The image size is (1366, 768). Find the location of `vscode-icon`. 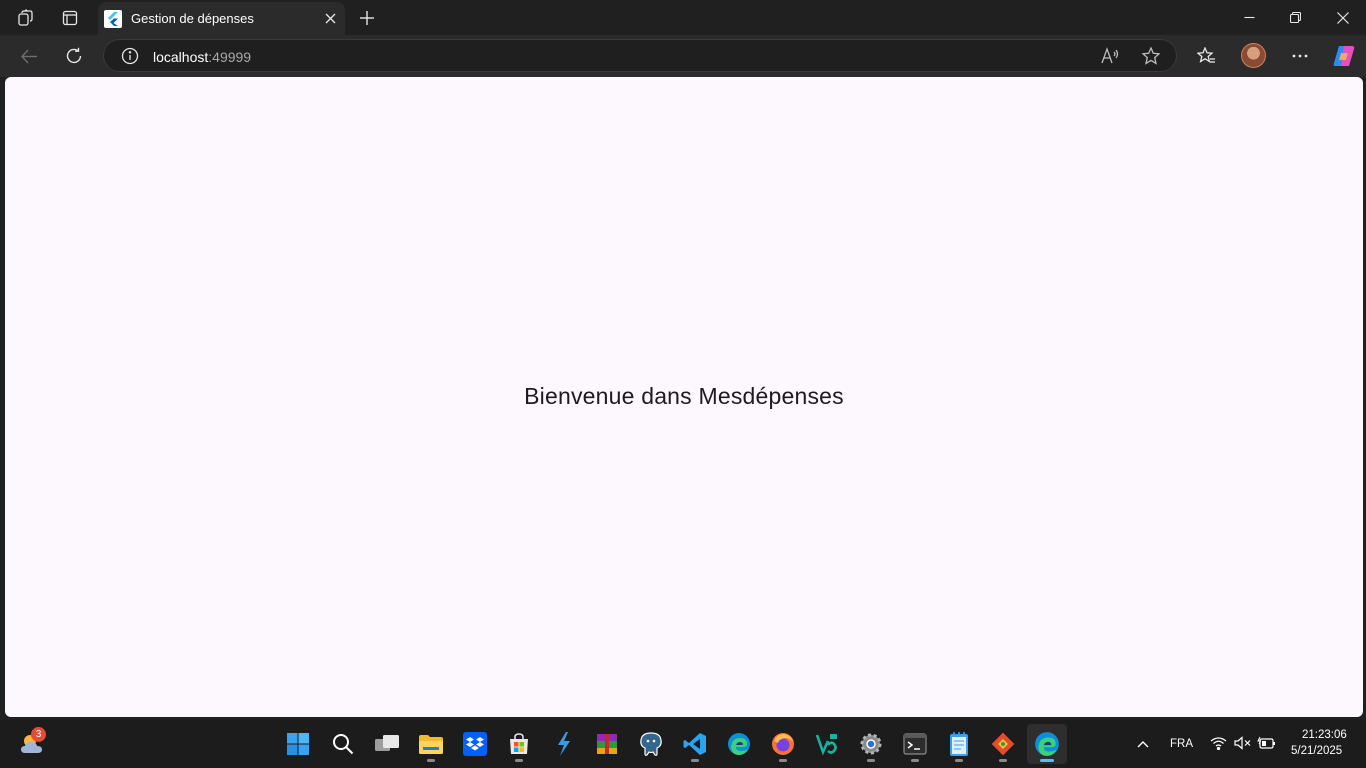

vscode-icon is located at coordinates (695, 744).